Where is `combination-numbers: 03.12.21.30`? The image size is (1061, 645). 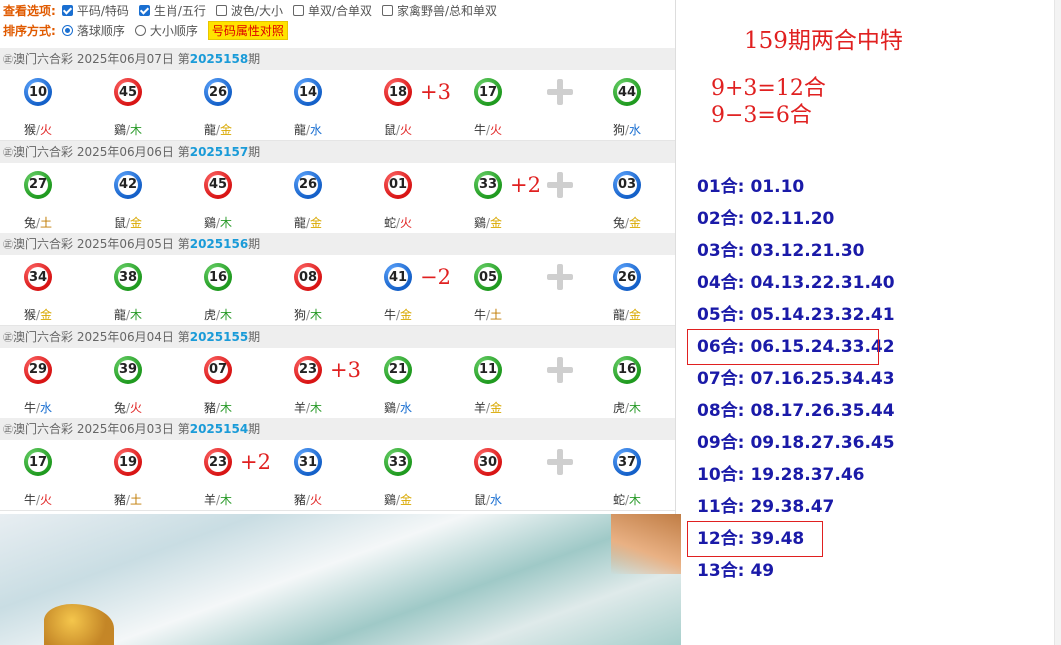
combination-numbers: 03.12.21.30 is located at coordinates (807, 251).